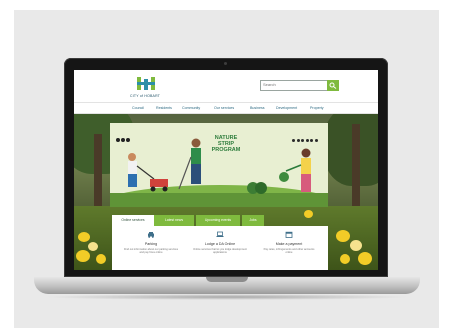  What do you see at coordinates (227, 297) in the screenshot?
I see `laptop-shadow` at bounding box center [227, 297].